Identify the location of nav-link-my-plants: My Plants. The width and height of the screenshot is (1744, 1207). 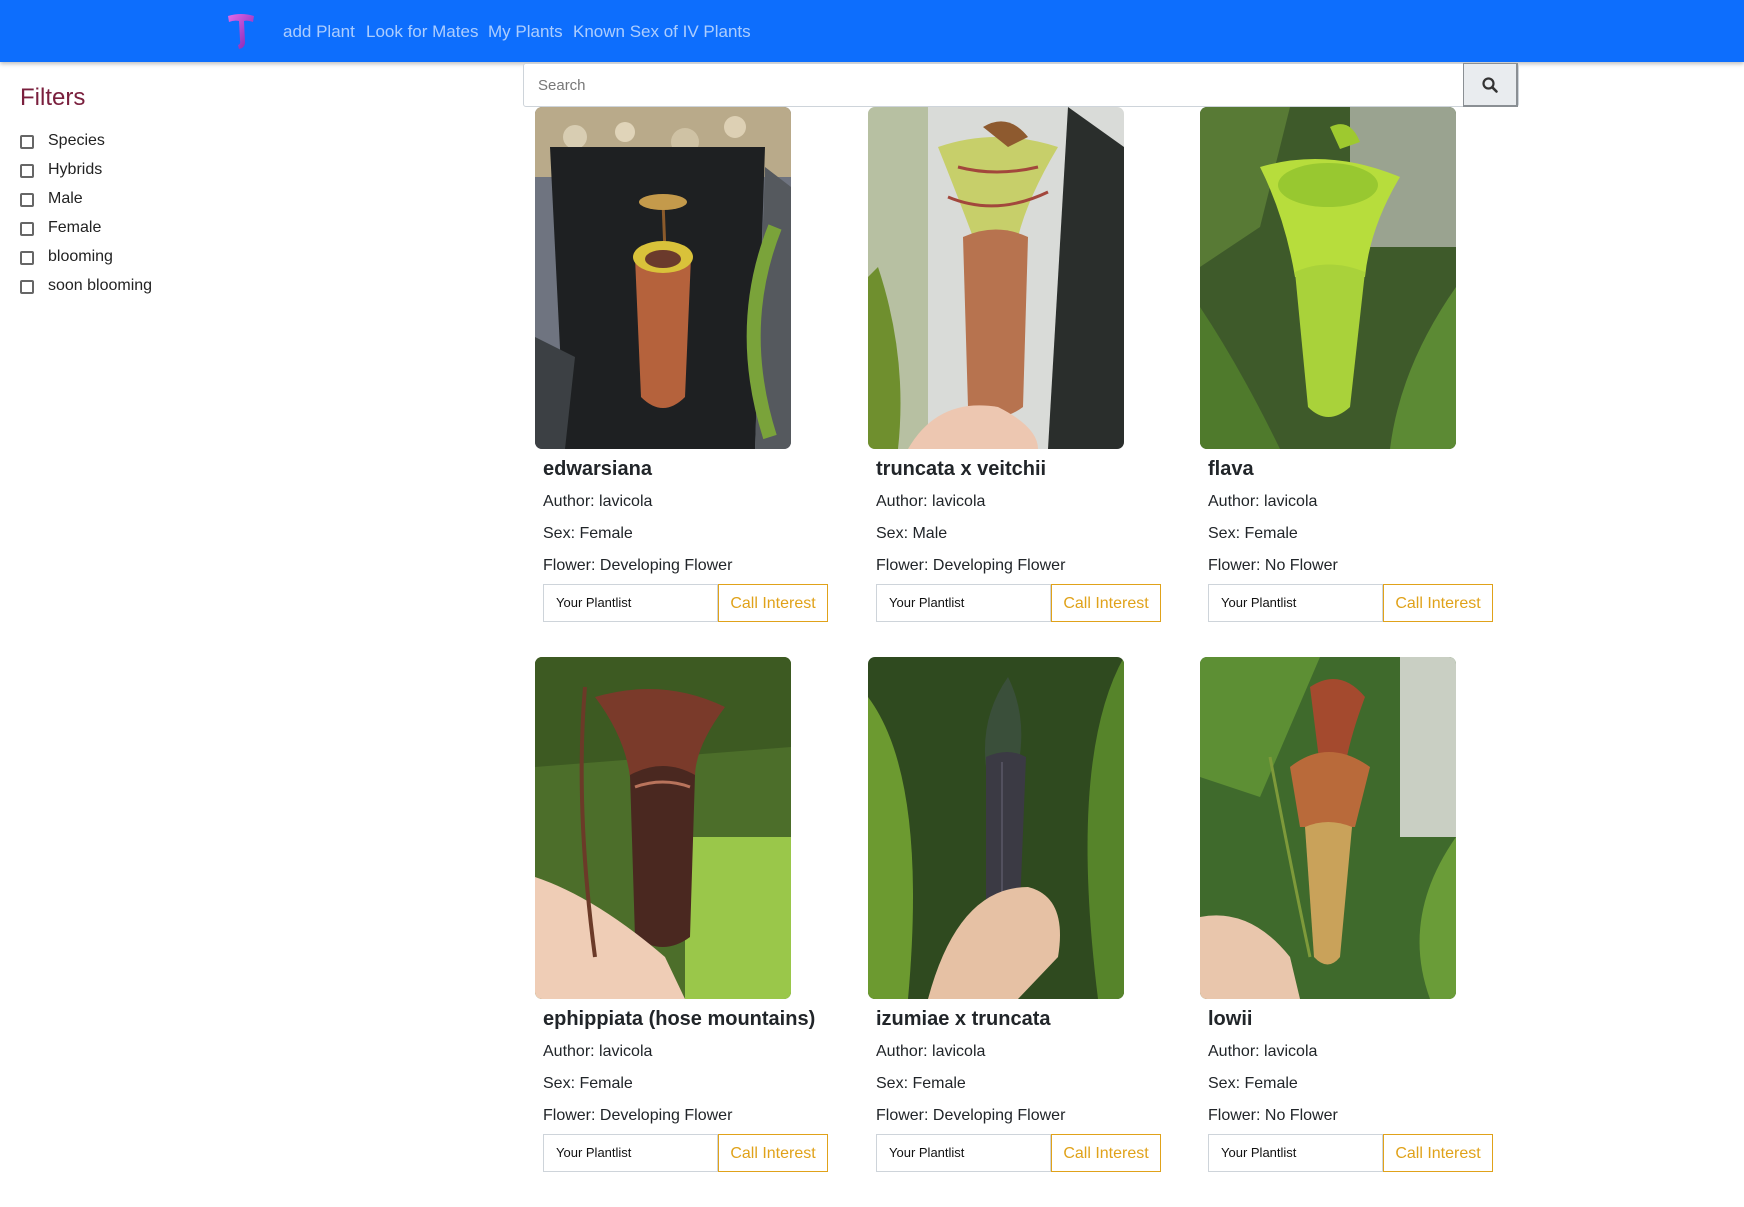
(525, 32).